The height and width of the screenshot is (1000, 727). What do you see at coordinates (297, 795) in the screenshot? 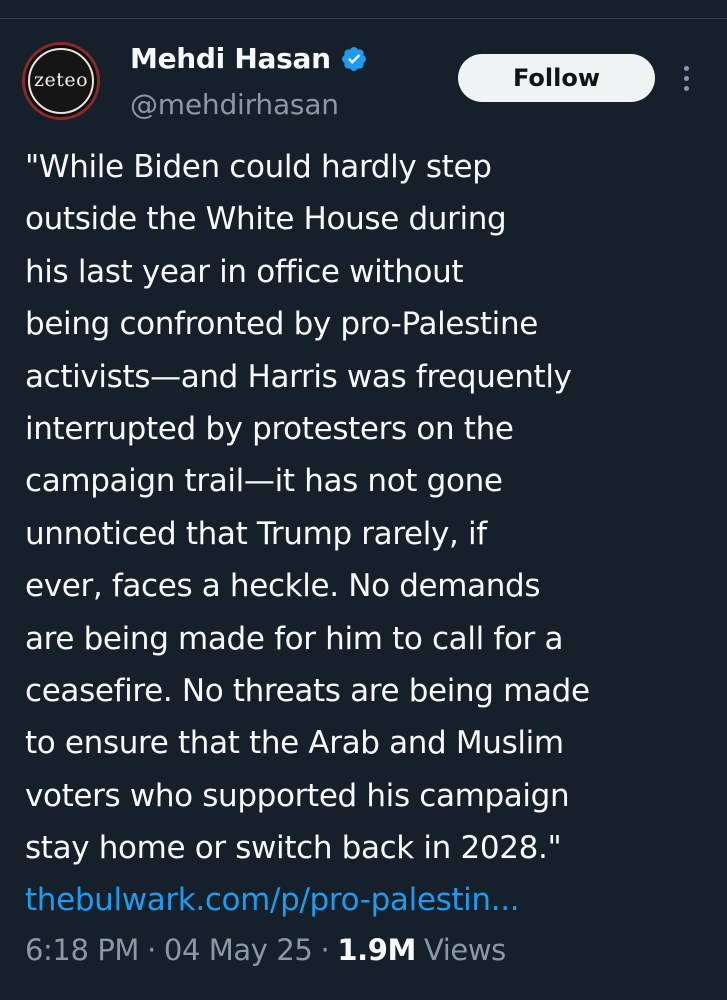
I see `tweet-text-line: voters who supported his campaign` at bounding box center [297, 795].